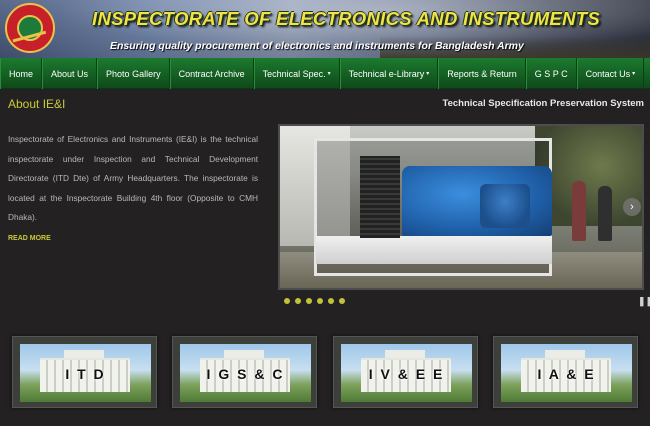 The height and width of the screenshot is (426, 650). I want to click on nav-label: G S P C, so click(551, 73).